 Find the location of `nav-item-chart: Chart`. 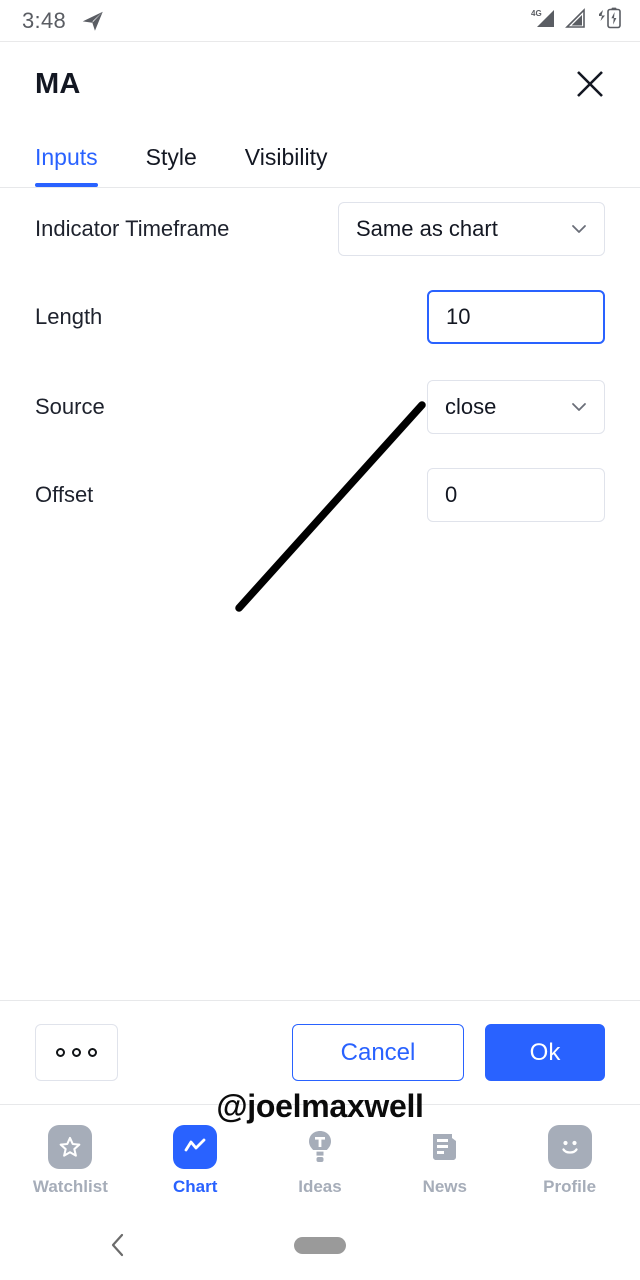

nav-item-chart: Chart is located at coordinates (195, 1160).